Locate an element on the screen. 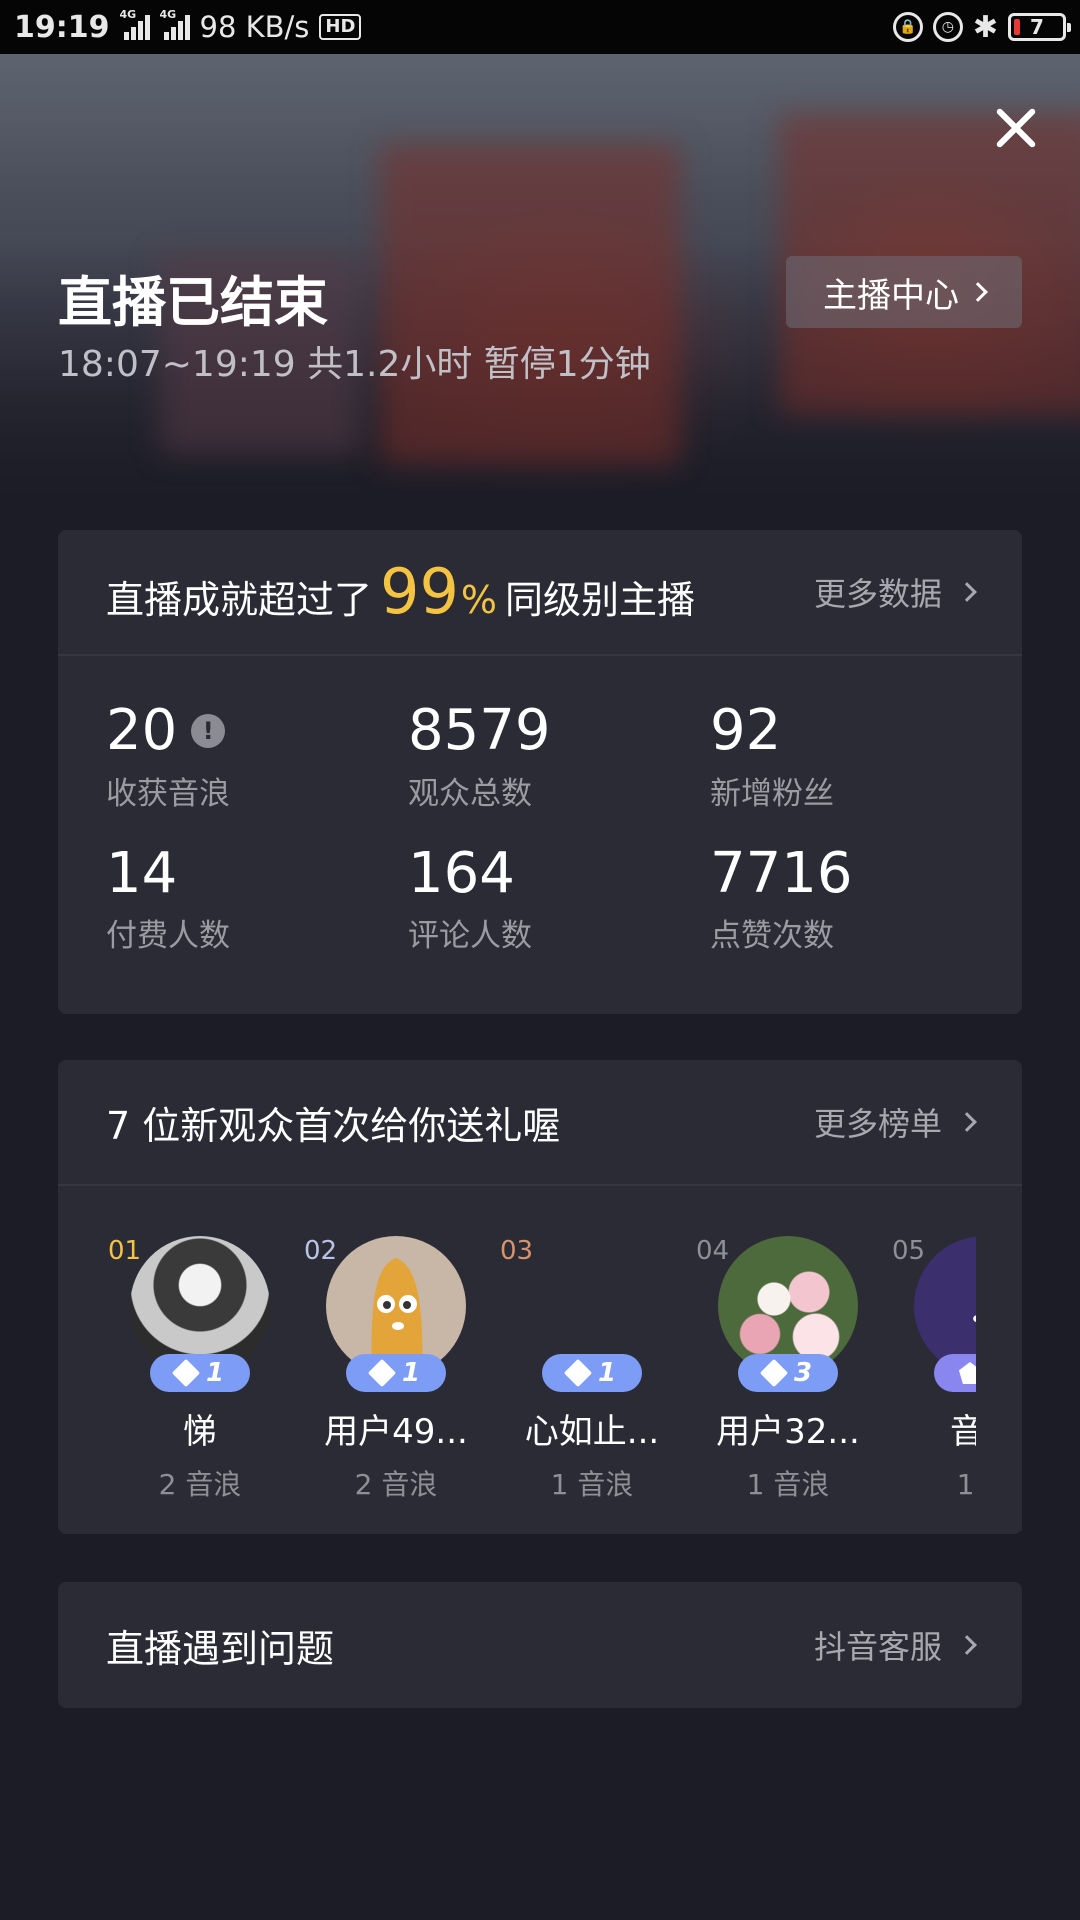 The width and height of the screenshot is (1080, 1920). achievement-title: 直播成就超过了 99 % 同级别主播 is located at coordinates (401, 591).